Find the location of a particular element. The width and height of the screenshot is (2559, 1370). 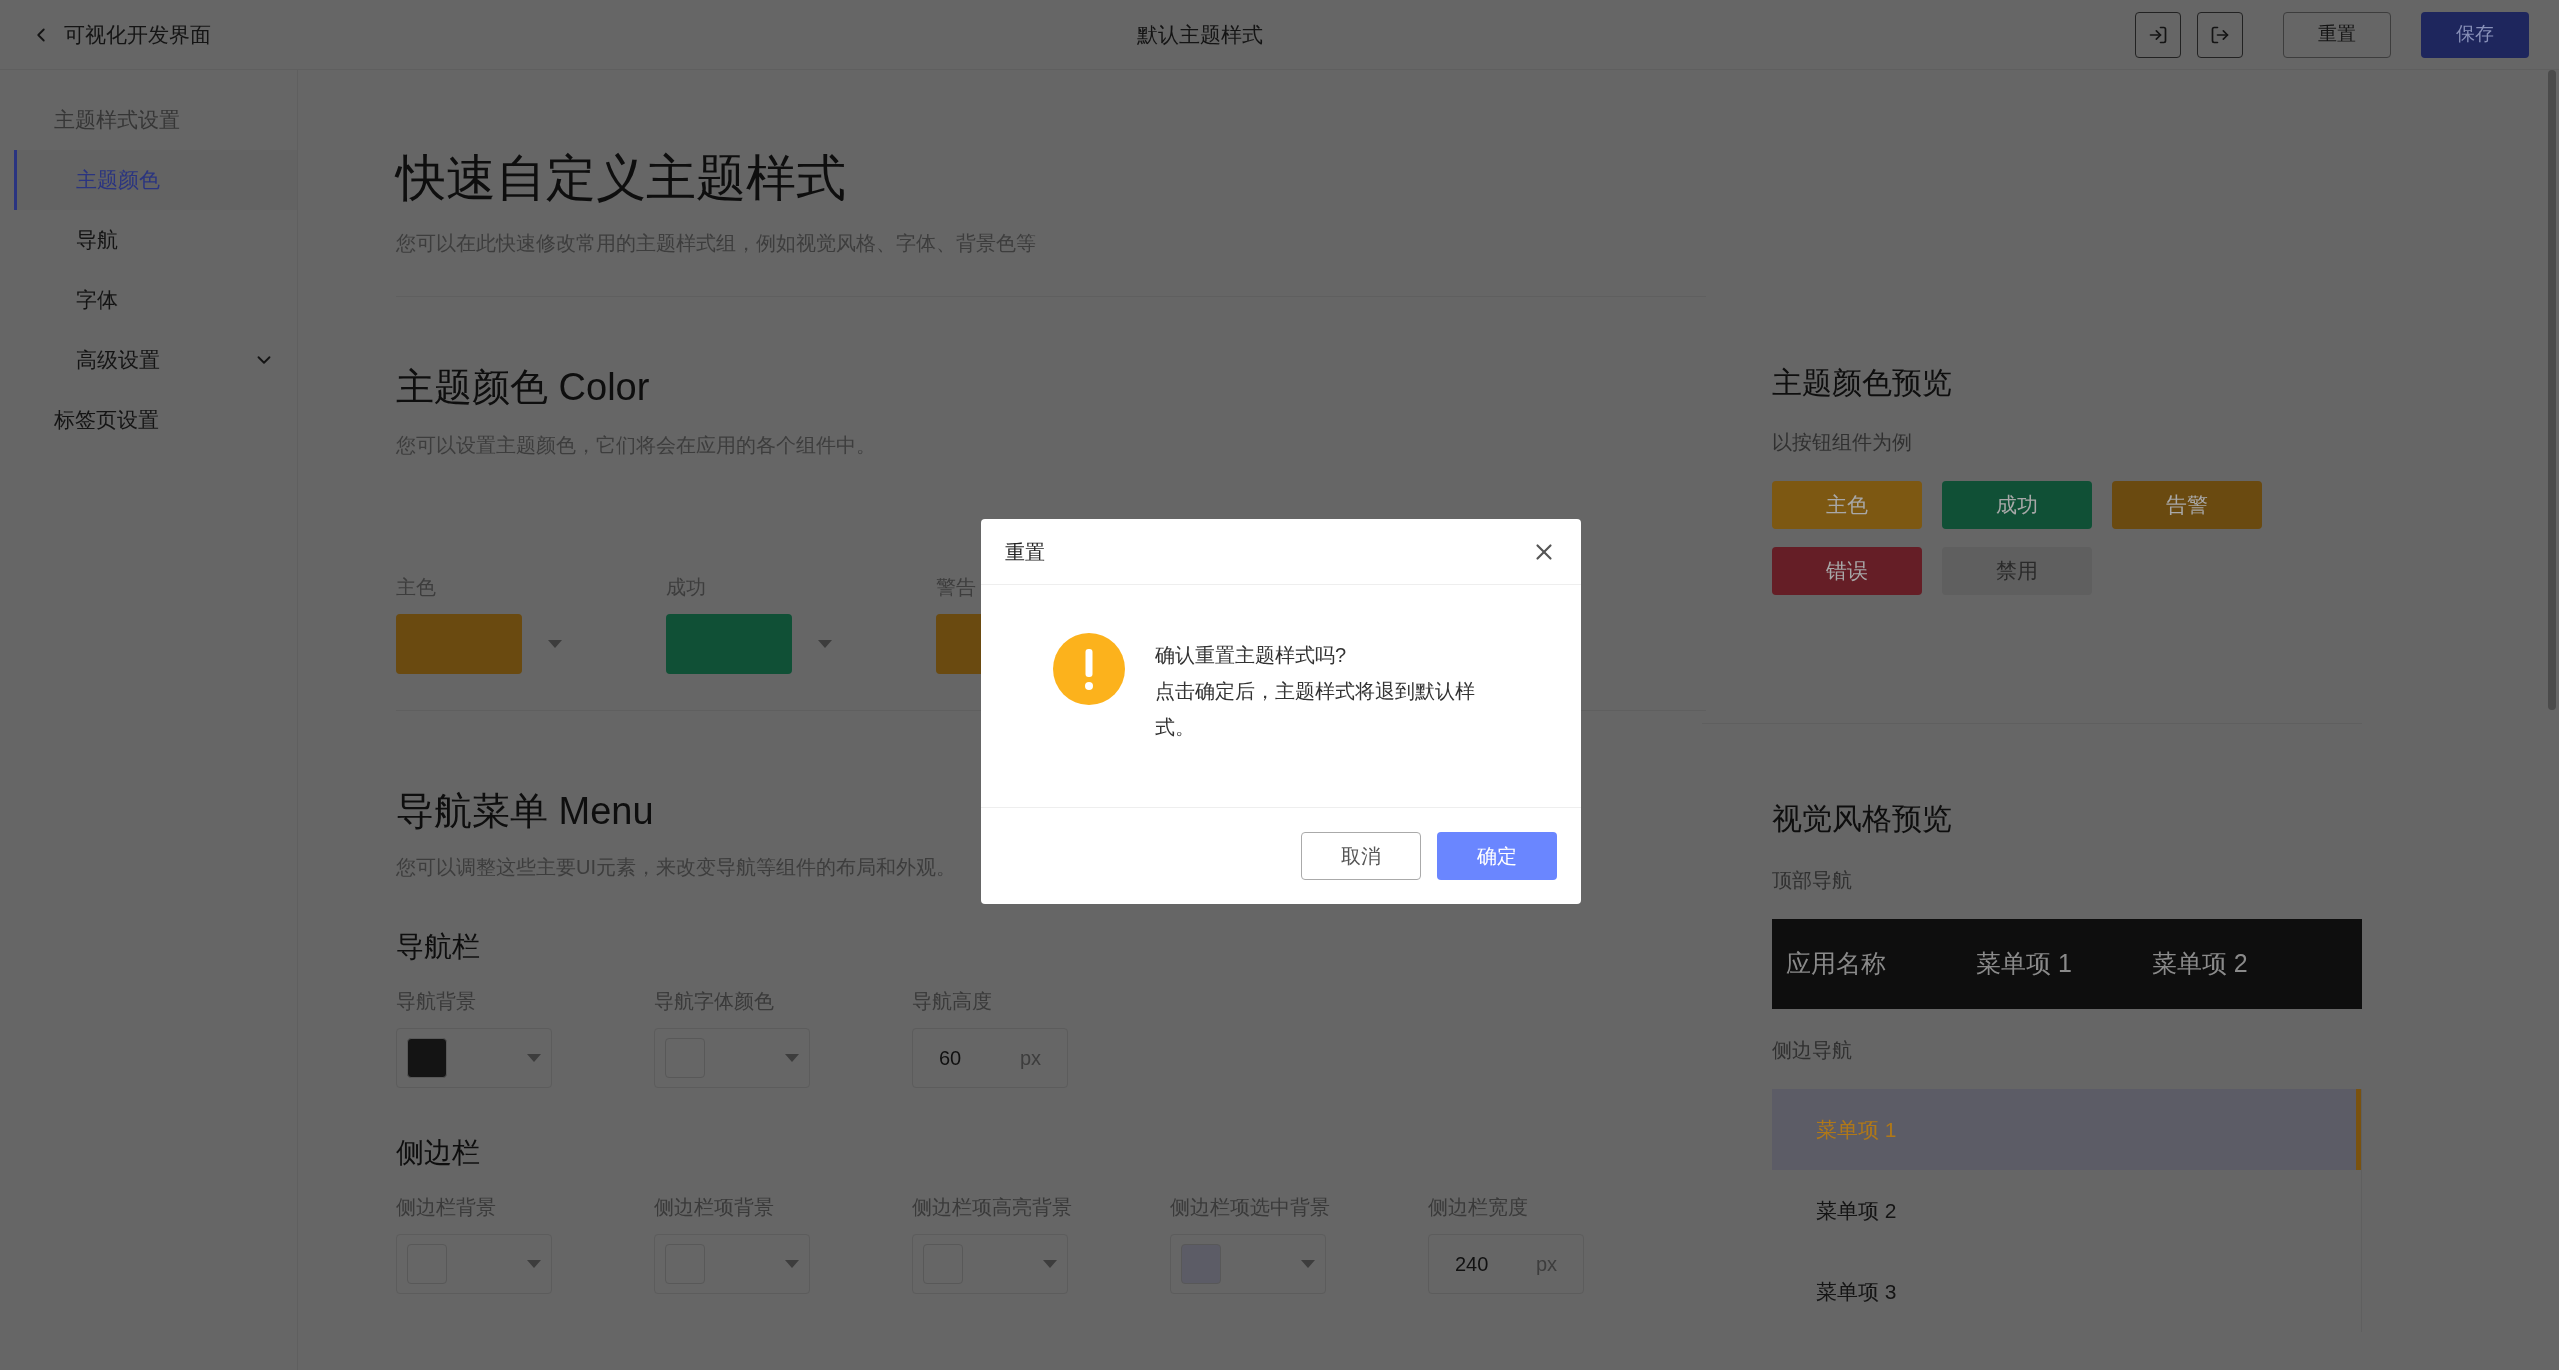

sign-in-icon is located at coordinates (2158, 34).